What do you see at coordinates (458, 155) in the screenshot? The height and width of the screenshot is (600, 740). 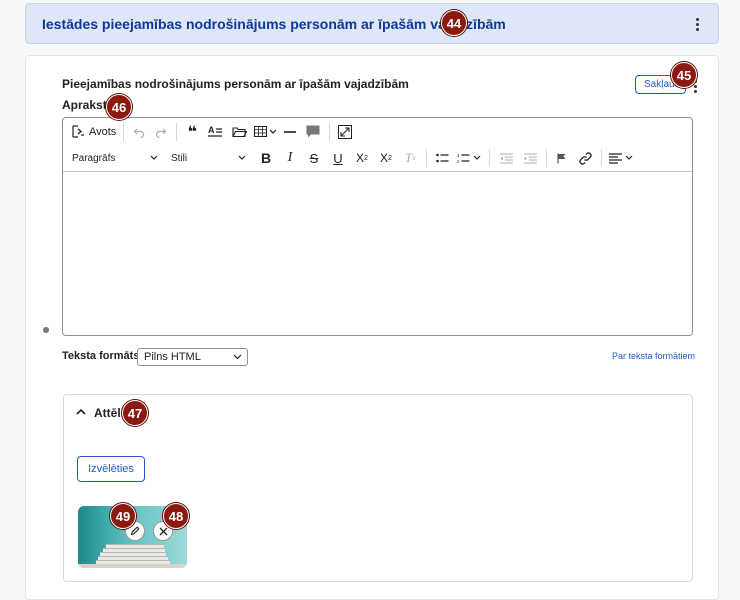 I see `svg-text: 1` at bounding box center [458, 155].